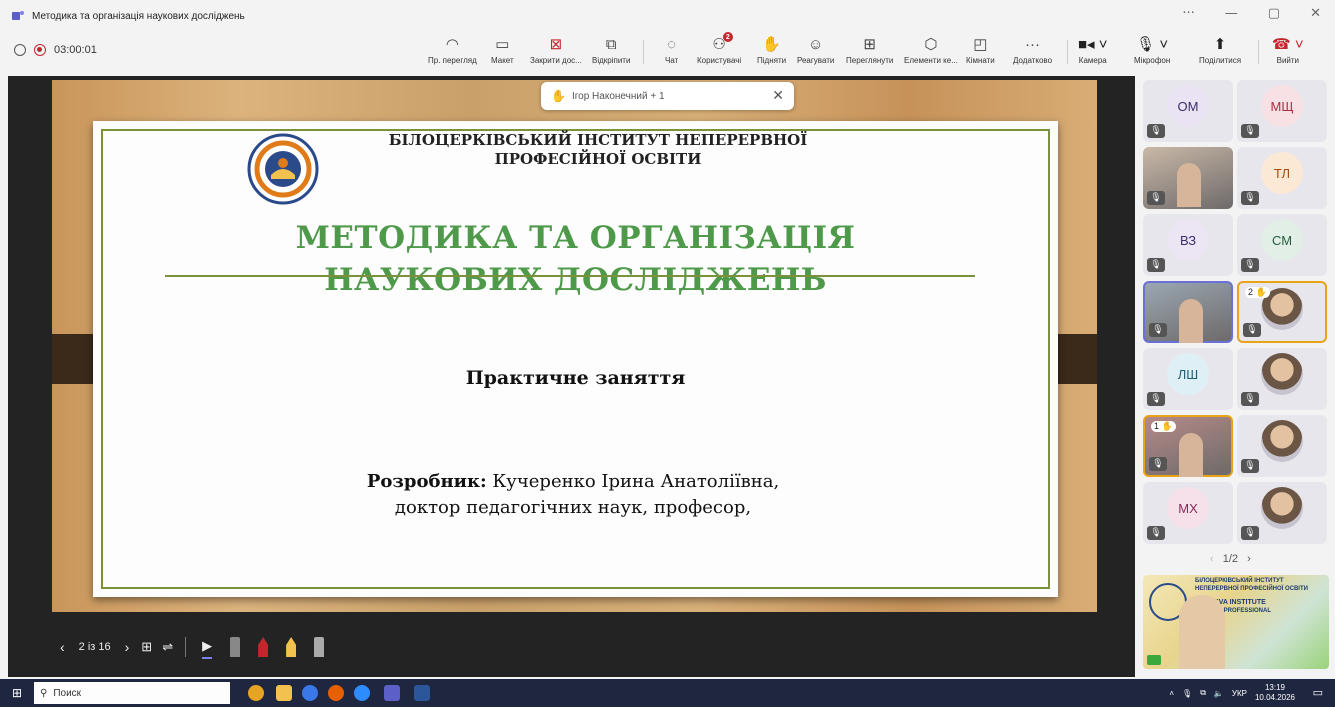  Describe the element at coordinates (1152, 44) in the screenshot. I see `mic-icon: 🎙 ˅` at that location.